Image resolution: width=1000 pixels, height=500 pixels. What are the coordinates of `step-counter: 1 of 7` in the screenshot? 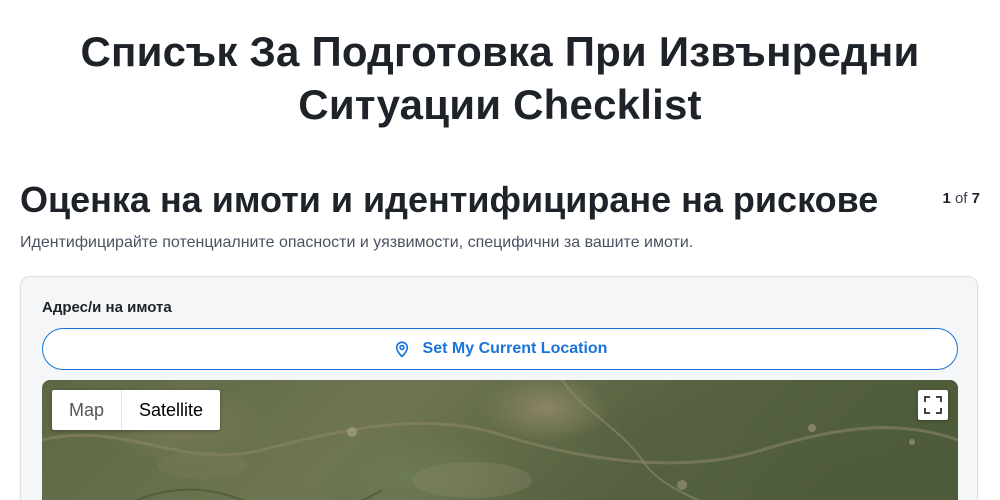 It's located at (961, 199).